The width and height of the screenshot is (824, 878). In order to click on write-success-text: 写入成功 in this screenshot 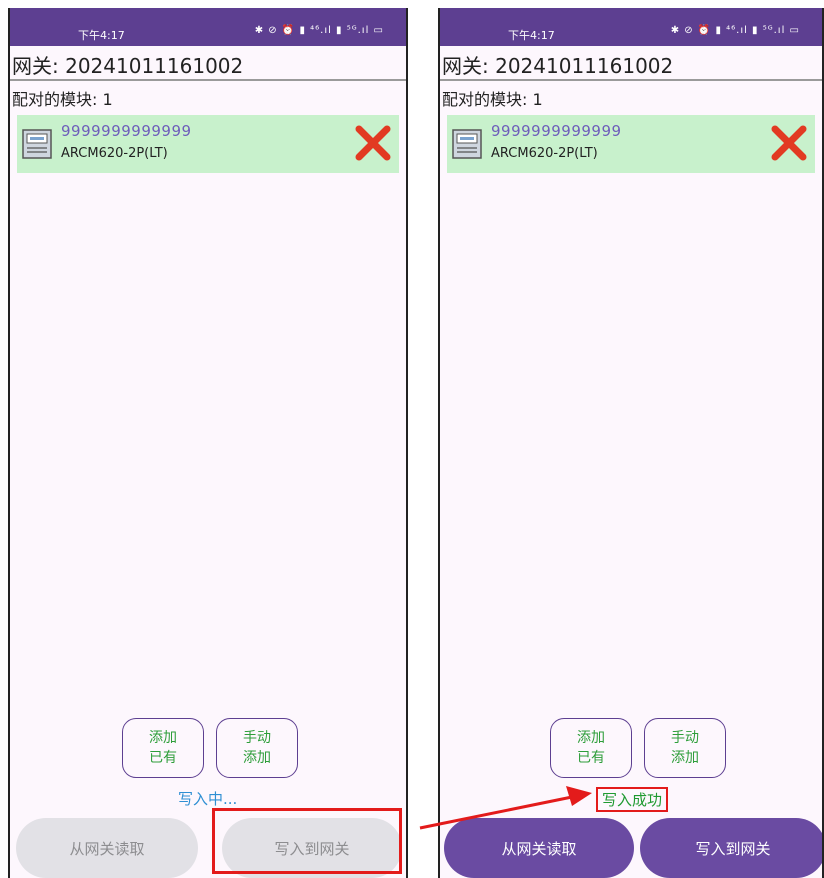, I will do `click(632, 799)`.